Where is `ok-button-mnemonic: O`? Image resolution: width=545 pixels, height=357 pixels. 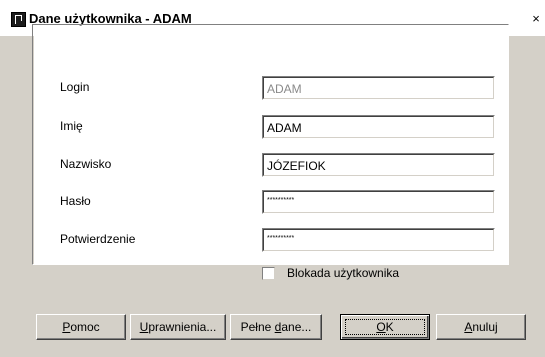 ok-button-mnemonic: O is located at coordinates (381, 327).